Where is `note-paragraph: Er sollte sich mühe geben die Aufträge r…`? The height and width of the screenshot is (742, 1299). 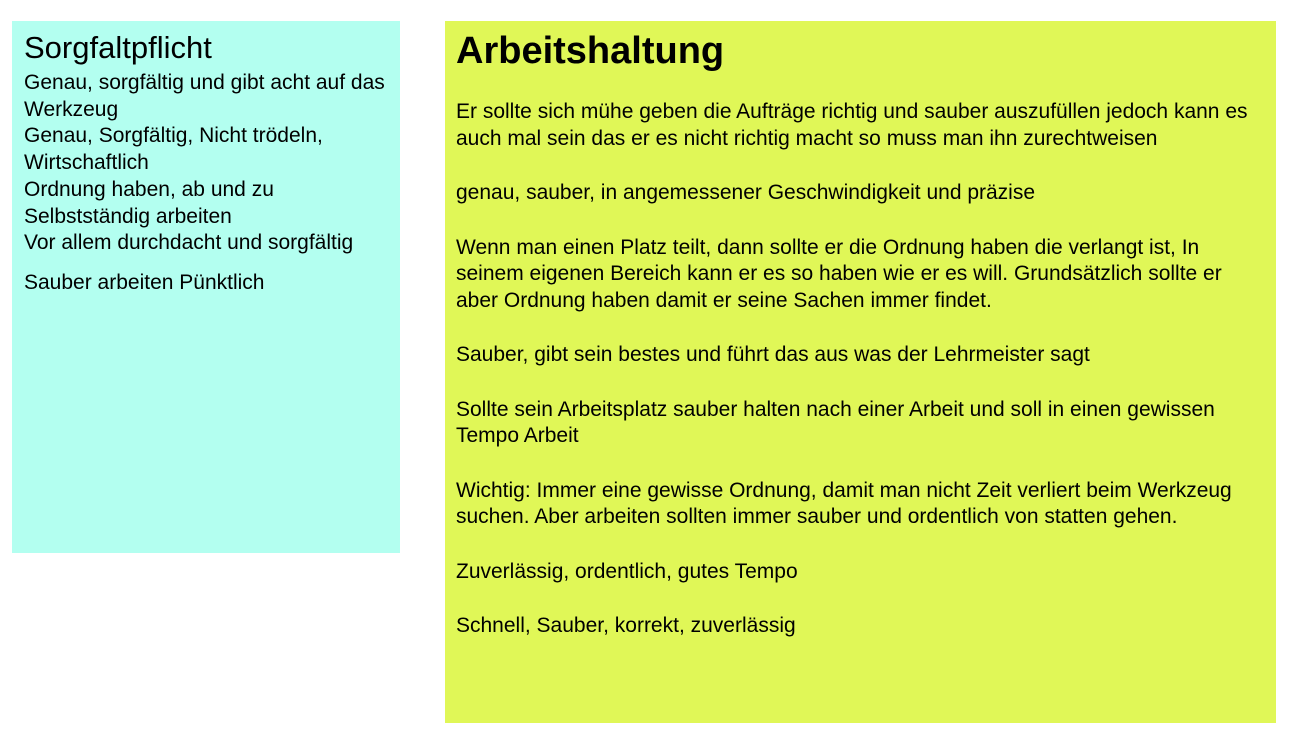 note-paragraph: Er sollte sich mühe geben die Aufträge r… is located at coordinates (852, 125).